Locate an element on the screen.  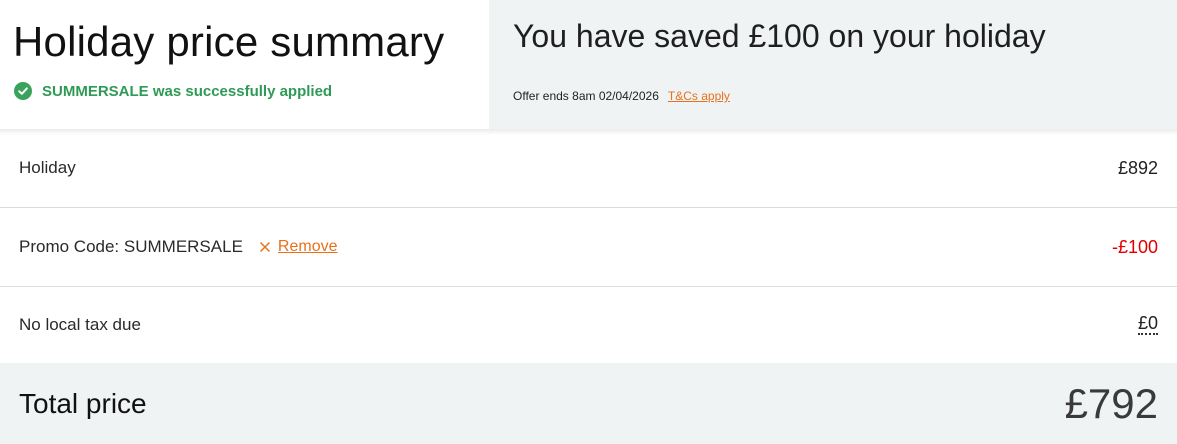
tax-amount-tooltip-trigger: £0 is located at coordinates (1147, 324).